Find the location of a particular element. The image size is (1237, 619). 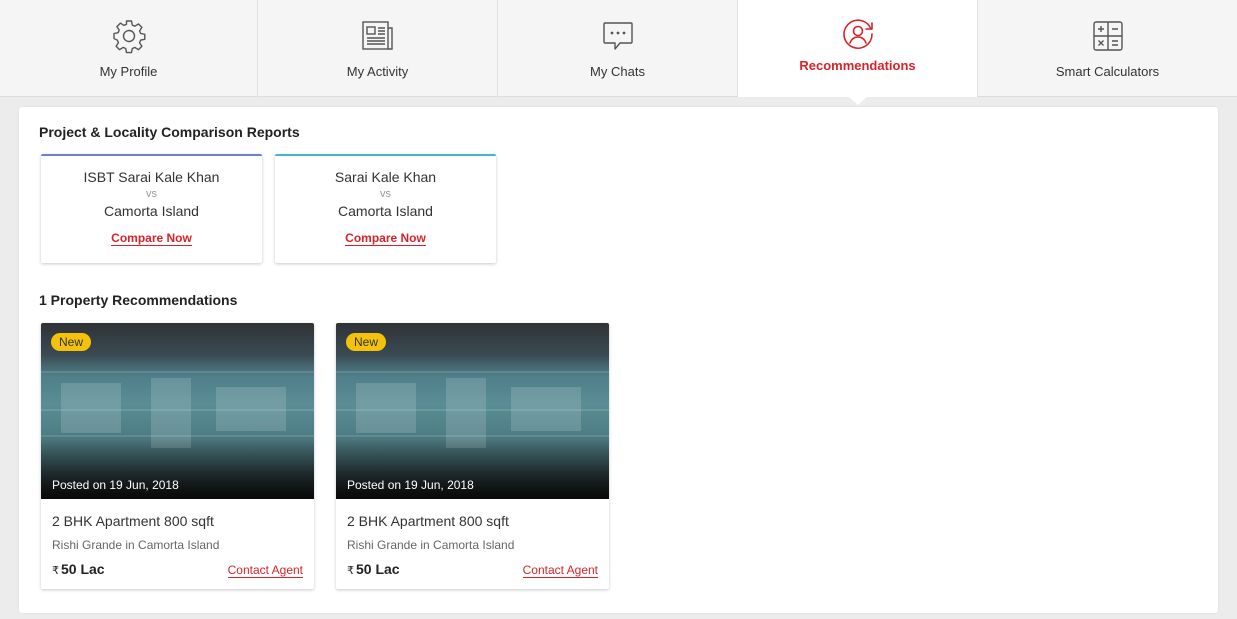

locality-a: Sarai Kale Khan is located at coordinates (385, 177).